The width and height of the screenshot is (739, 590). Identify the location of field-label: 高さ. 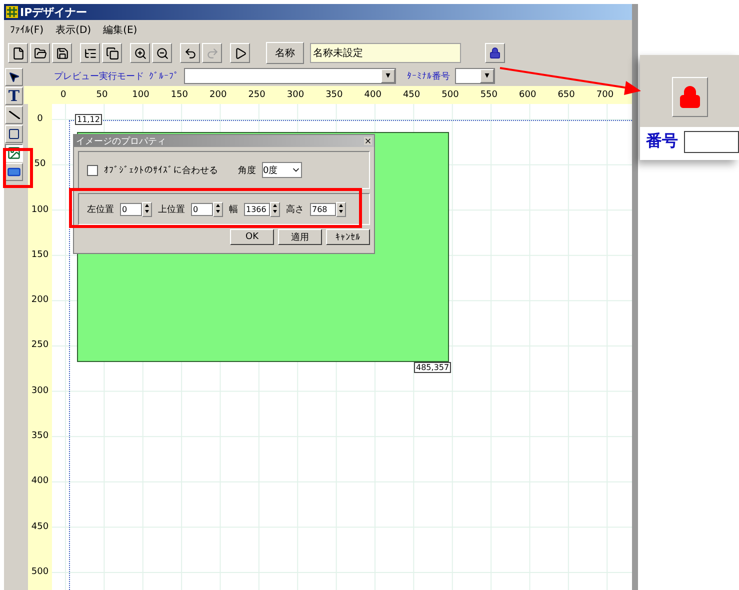
(295, 210).